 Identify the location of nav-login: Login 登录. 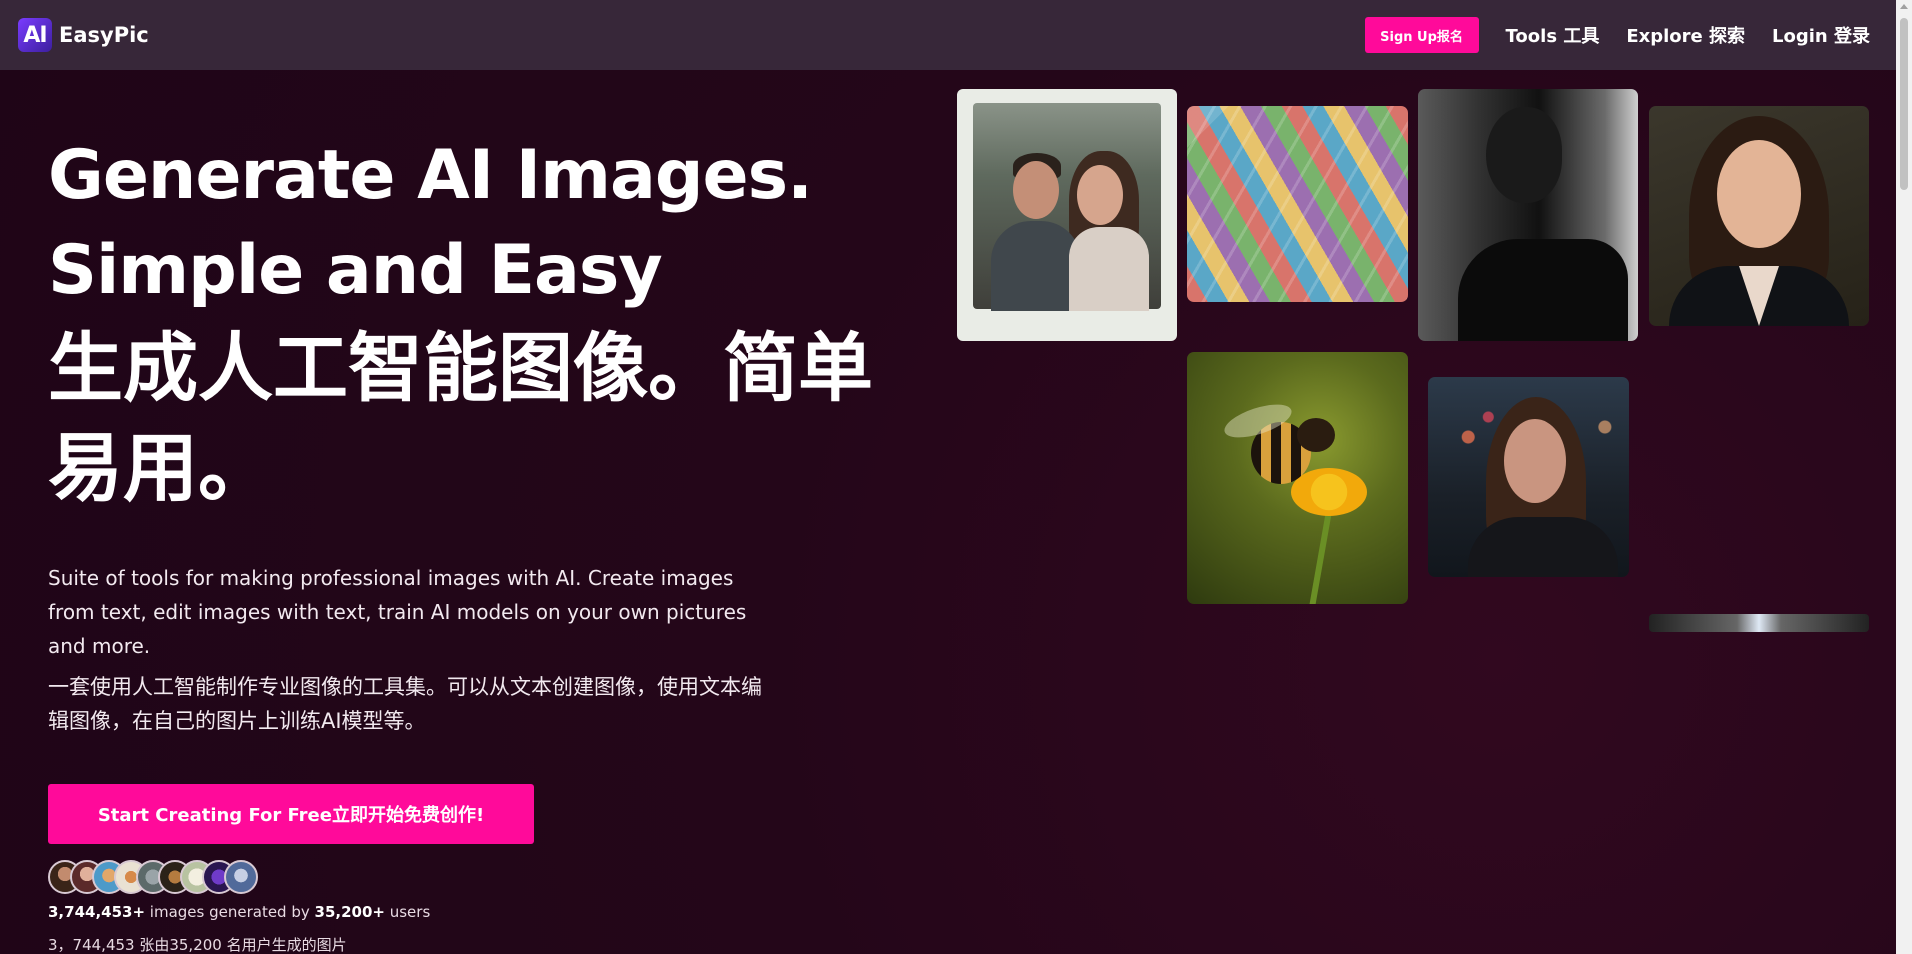
(1821, 35).